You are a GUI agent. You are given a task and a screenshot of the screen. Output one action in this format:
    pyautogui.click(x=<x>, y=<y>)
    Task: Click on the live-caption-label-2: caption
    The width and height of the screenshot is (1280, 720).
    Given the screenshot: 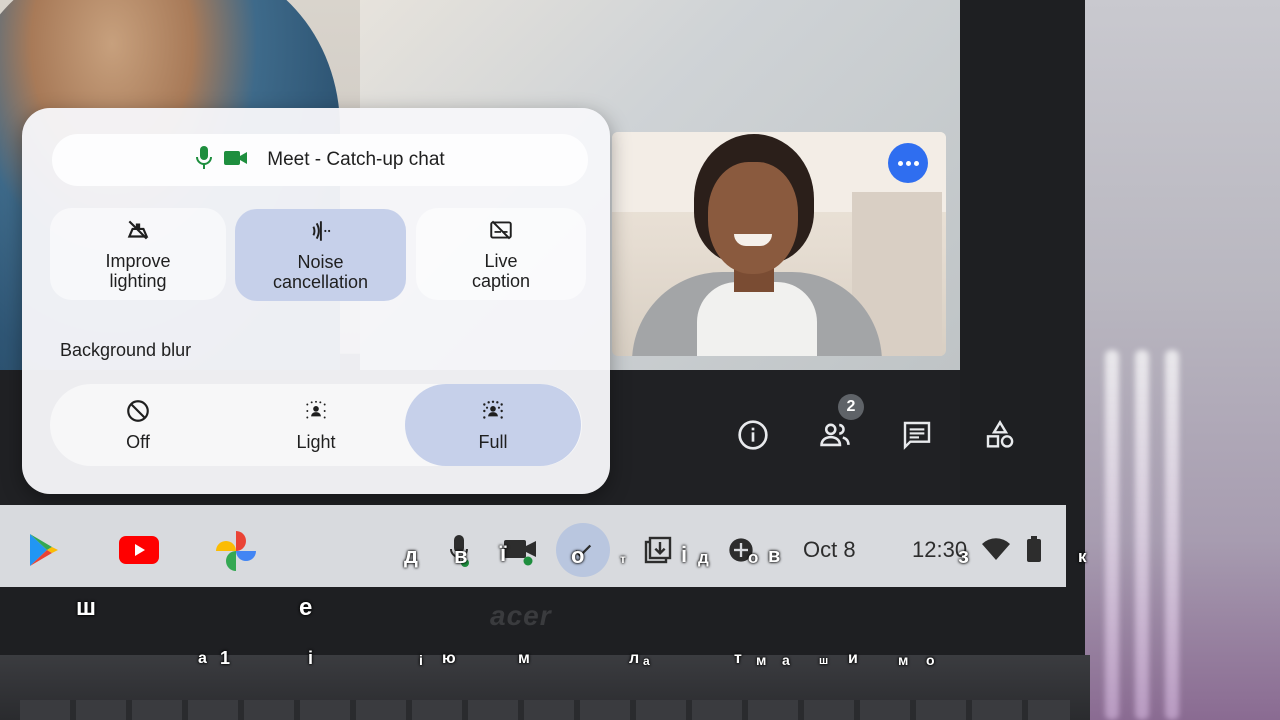 What is the action you would take?
    pyautogui.click(x=501, y=281)
    